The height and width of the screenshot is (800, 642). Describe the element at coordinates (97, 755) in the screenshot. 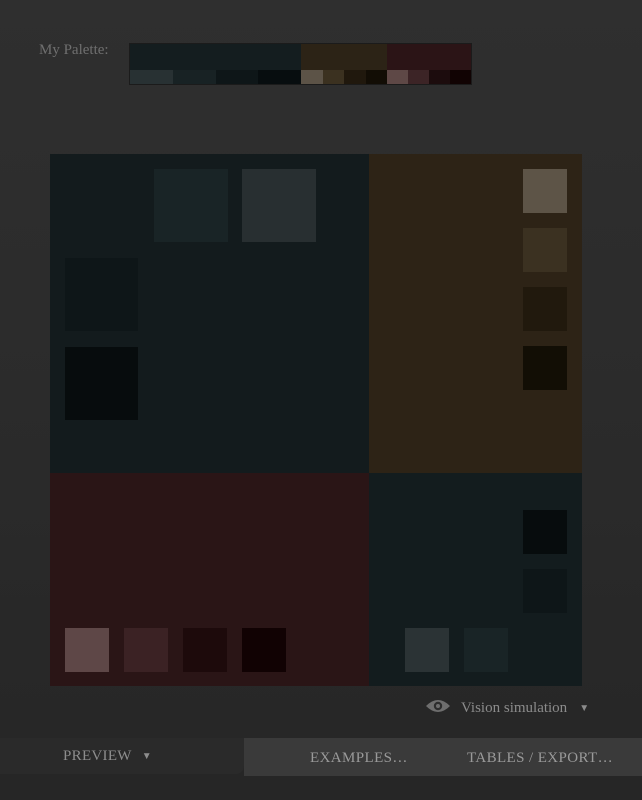

I see `tab-preview-label: PREVIEW` at that location.